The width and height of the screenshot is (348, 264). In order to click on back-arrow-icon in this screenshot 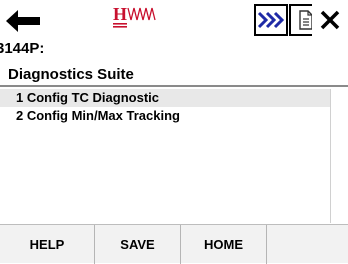, I will do `click(23, 21)`.